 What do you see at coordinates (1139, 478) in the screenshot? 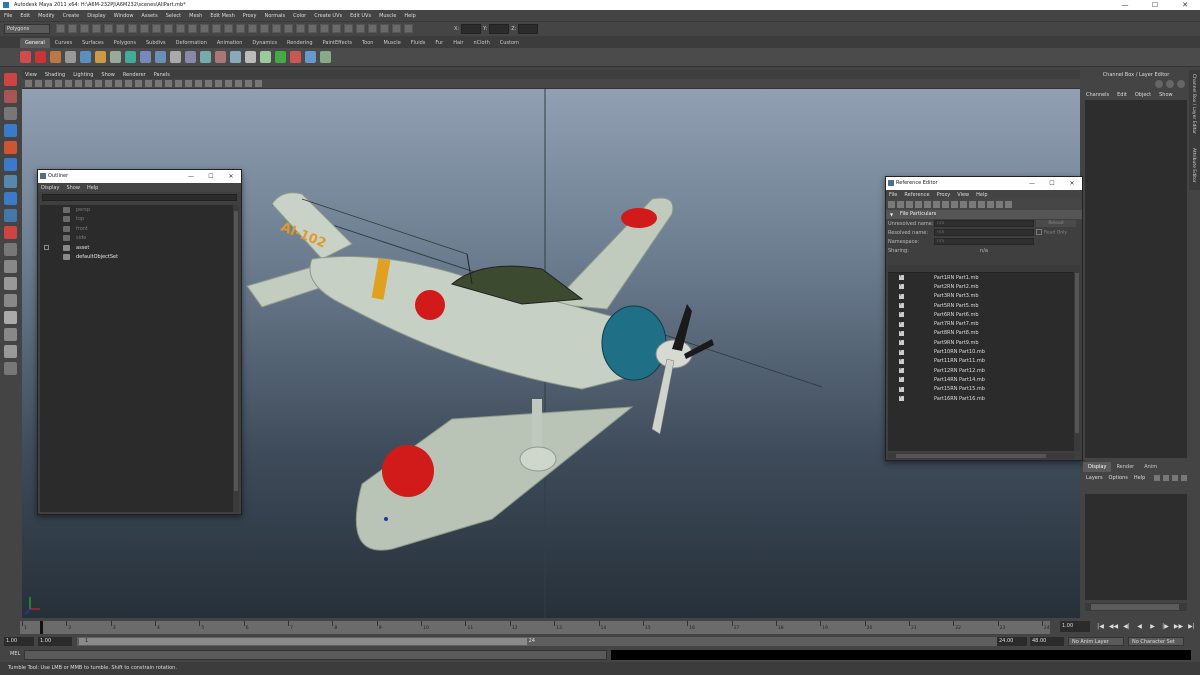
I see `layer-menu-help: Help` at bounding box center [1139, 478].